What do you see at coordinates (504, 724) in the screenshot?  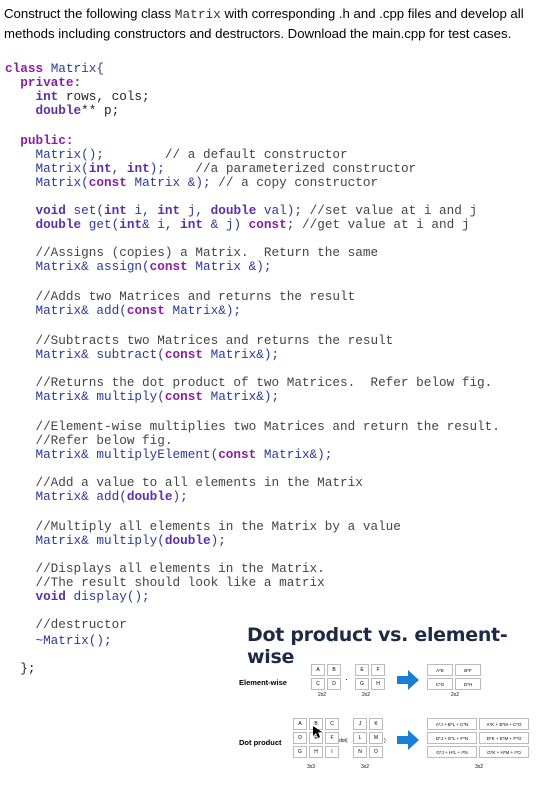 I see `matrix-cell: A*K + B*M + C*O` at bounding box center [504, 724].